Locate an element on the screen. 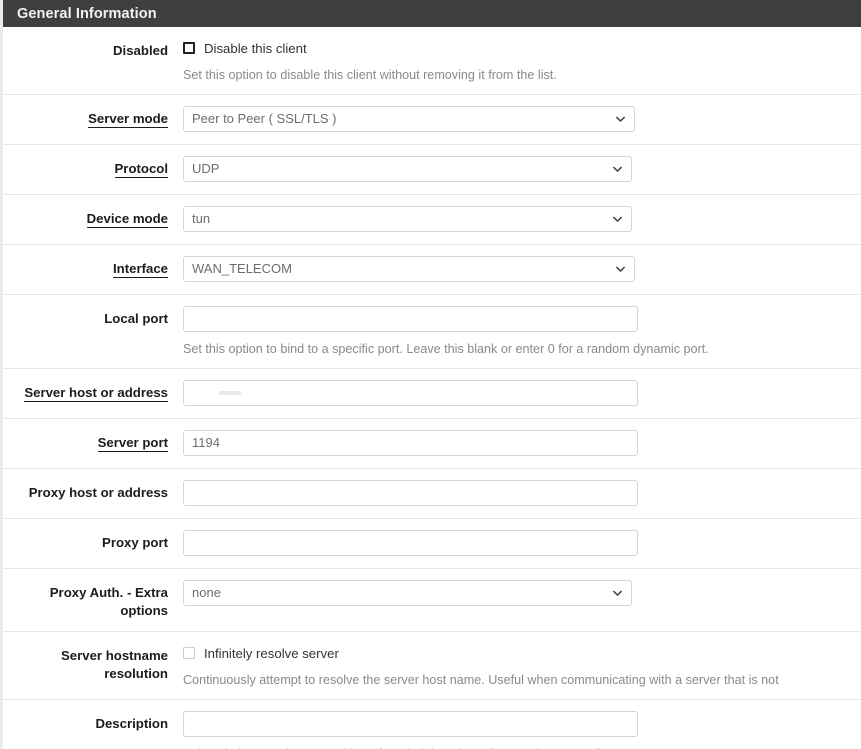 The width and height of the screenshot is (861, 749). field-label-disabled: Disabled is located at coordinates (93, 49).